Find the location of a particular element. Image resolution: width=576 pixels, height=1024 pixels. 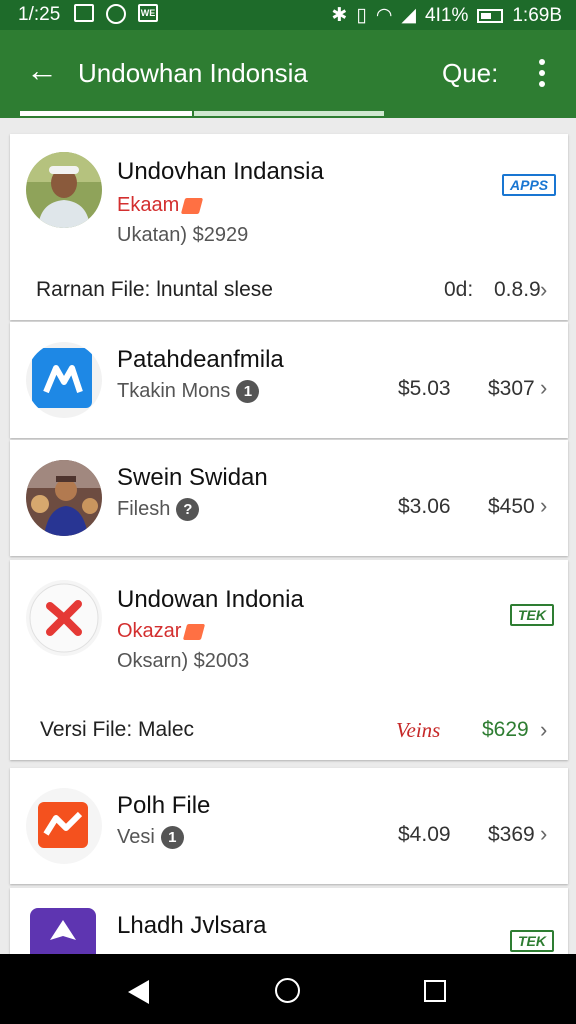

app-notification-icon: WE is located at coordinates (148, 13).